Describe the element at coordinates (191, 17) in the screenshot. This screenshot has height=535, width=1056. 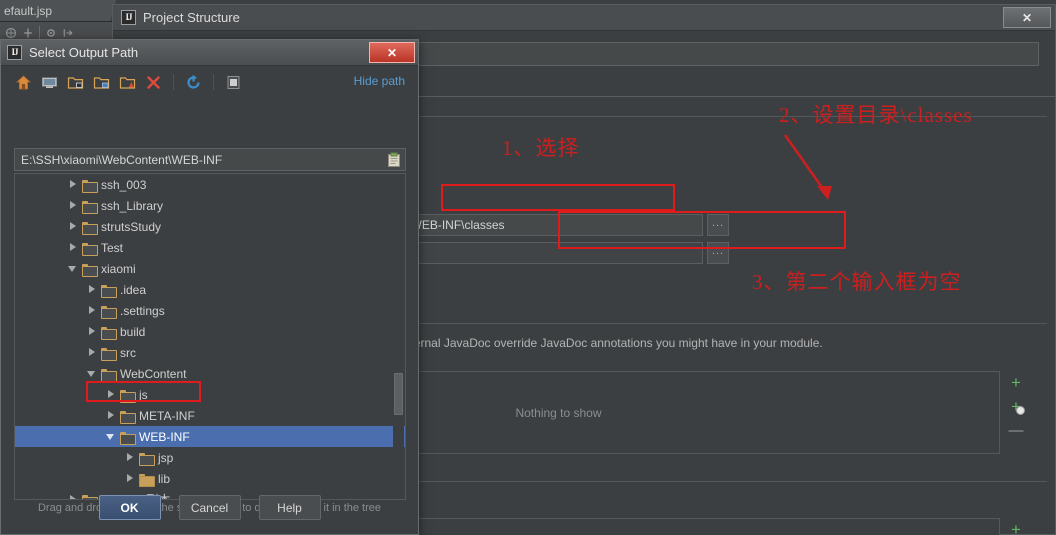
I see `project-structure-title: Project Structure` at that location.